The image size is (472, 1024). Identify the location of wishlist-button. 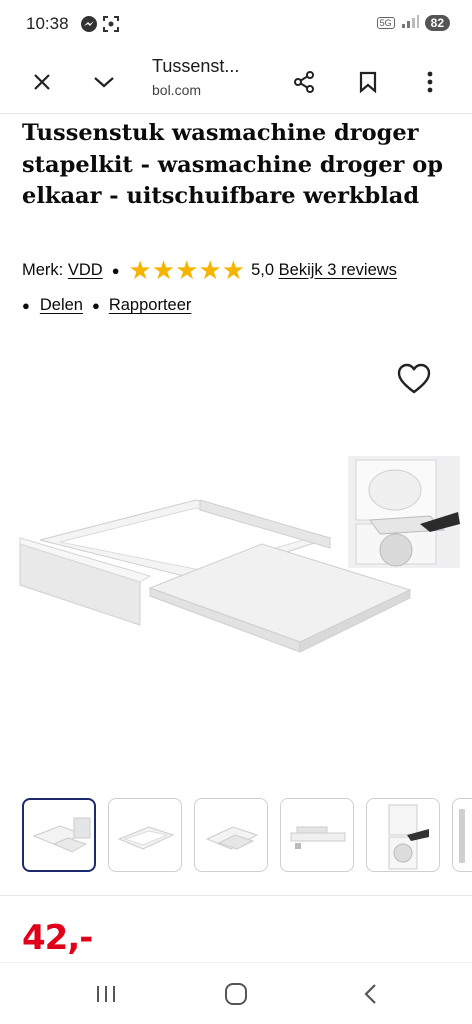
(414, 379).